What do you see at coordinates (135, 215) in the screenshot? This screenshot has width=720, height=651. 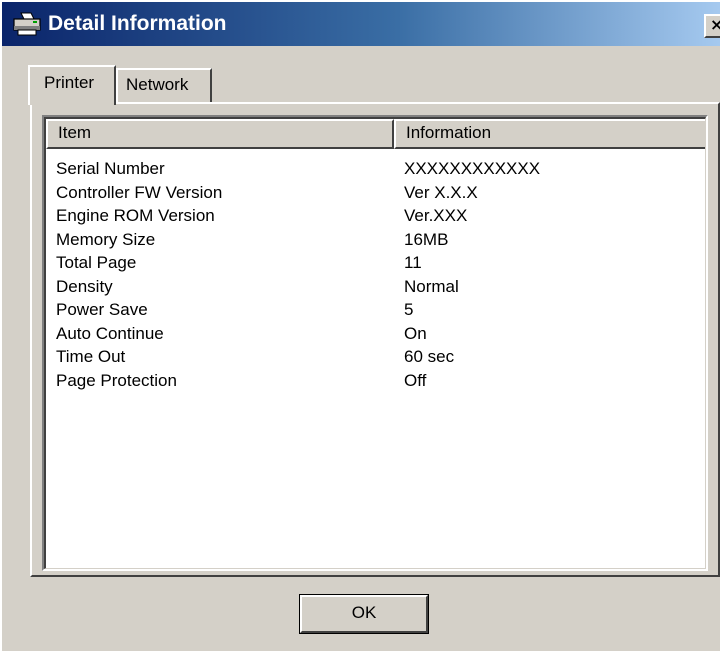 I see `row-item-label: Engine ROM Version` at bounding box center [135, 215].